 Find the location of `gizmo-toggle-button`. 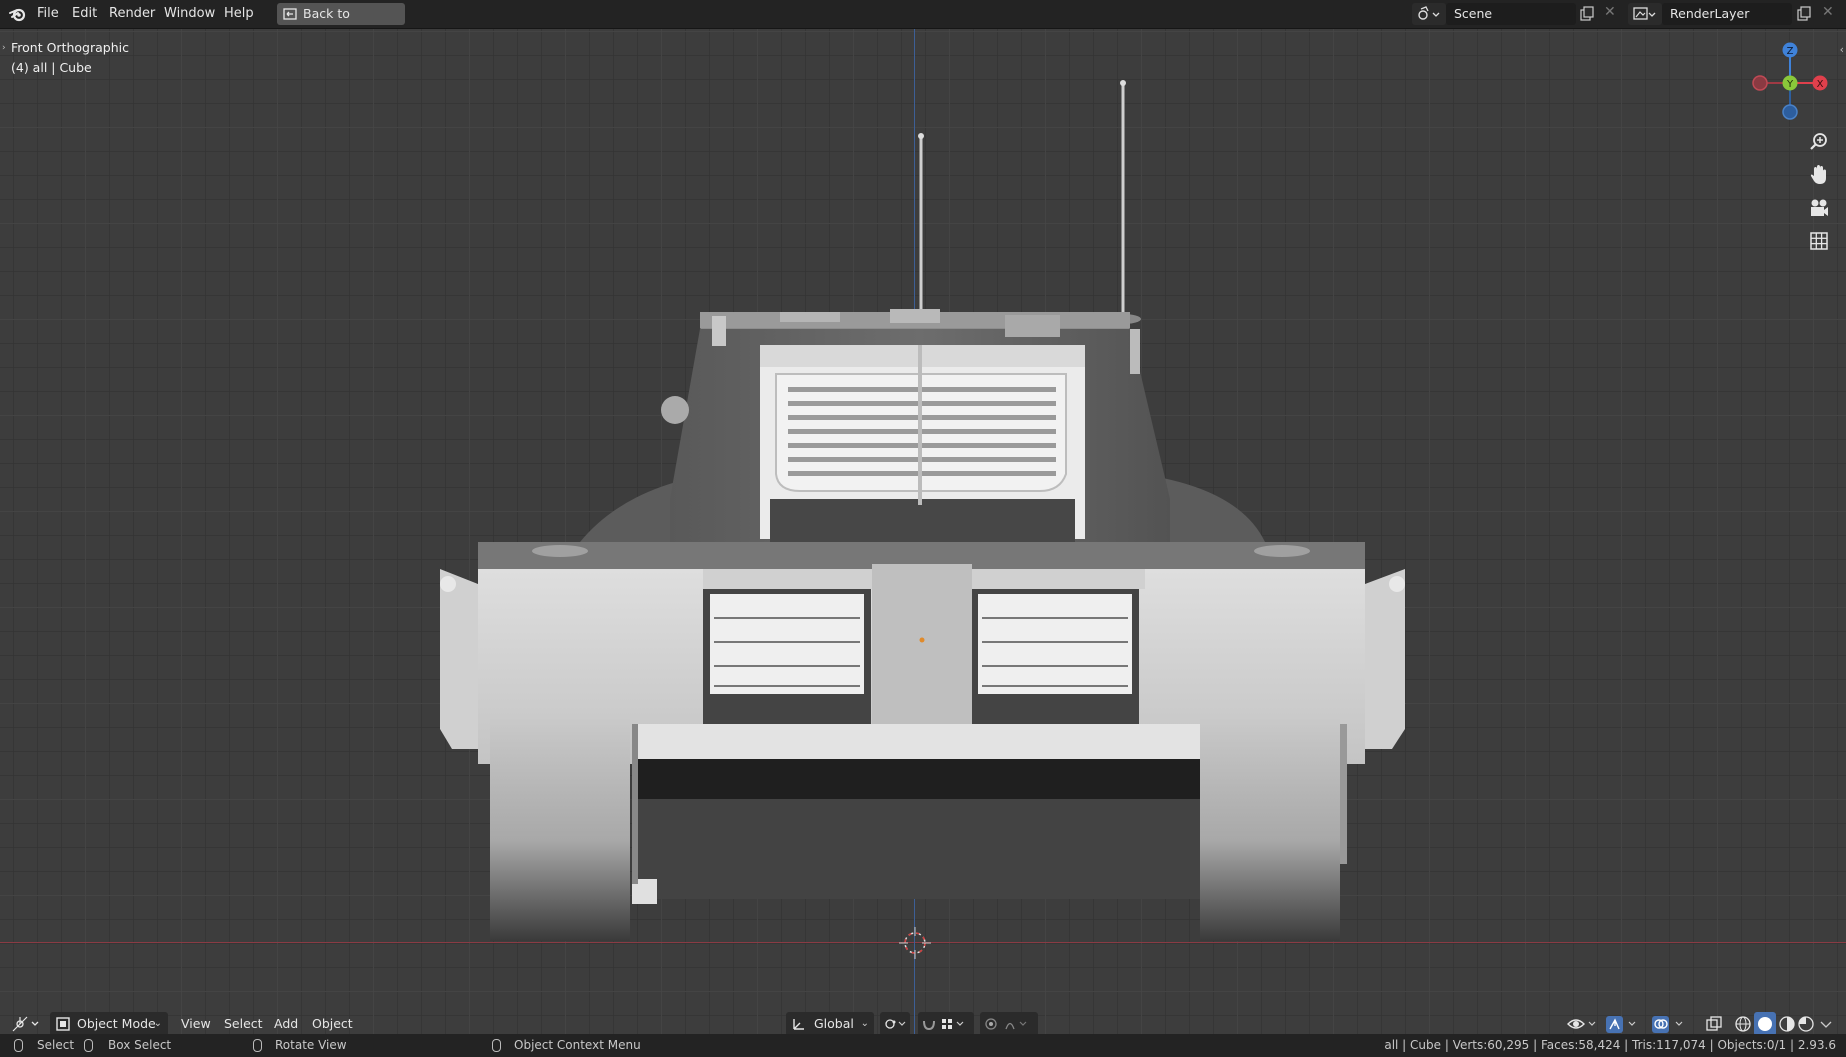

gizmo-toggle-button is located at coordinates (1623, 1024).